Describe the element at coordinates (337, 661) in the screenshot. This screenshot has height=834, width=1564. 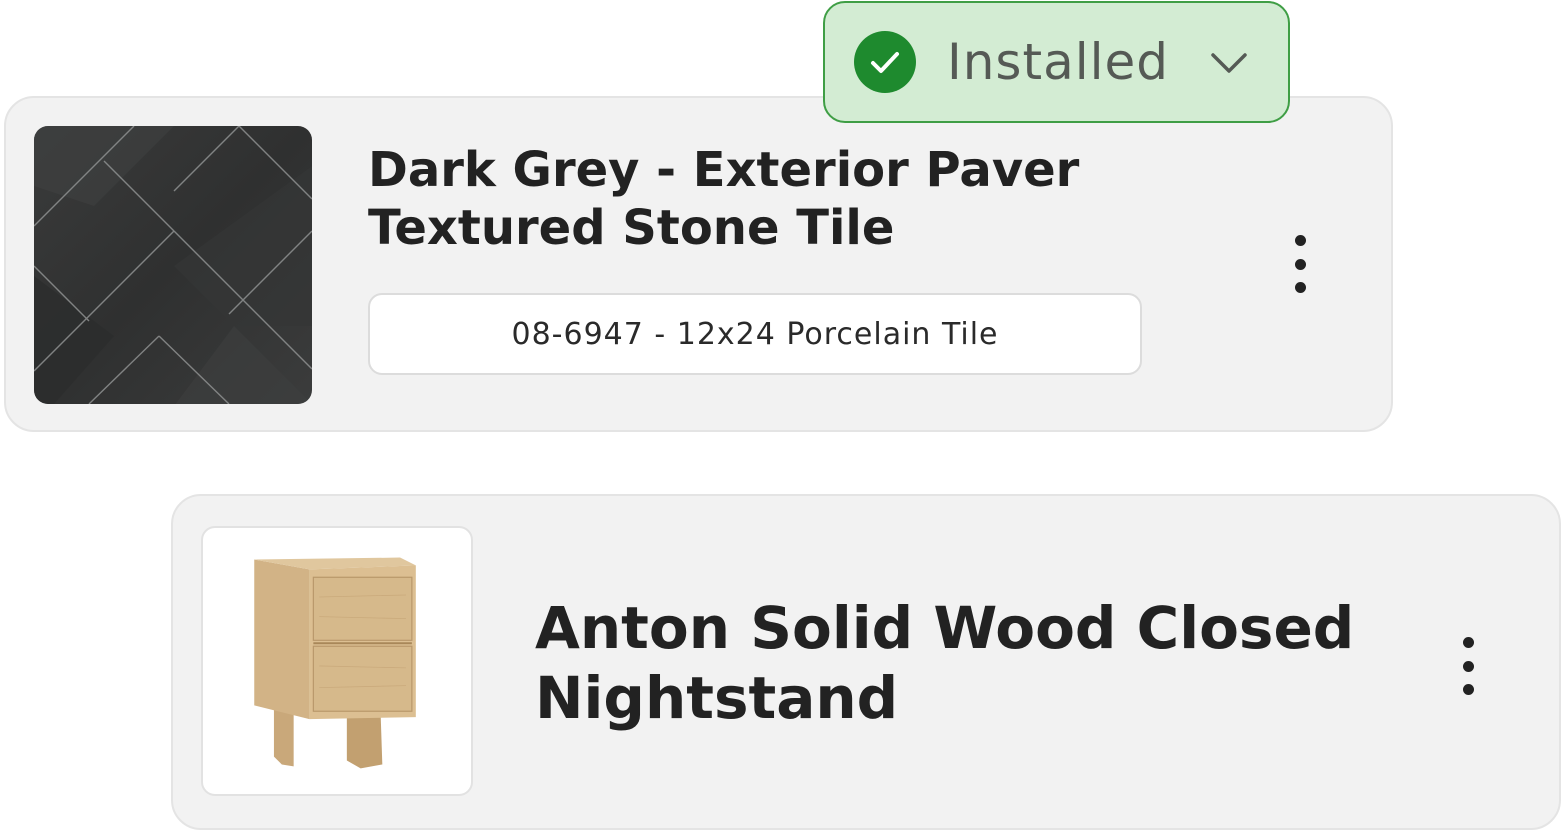
I see `nightstand-product-image` at that location.